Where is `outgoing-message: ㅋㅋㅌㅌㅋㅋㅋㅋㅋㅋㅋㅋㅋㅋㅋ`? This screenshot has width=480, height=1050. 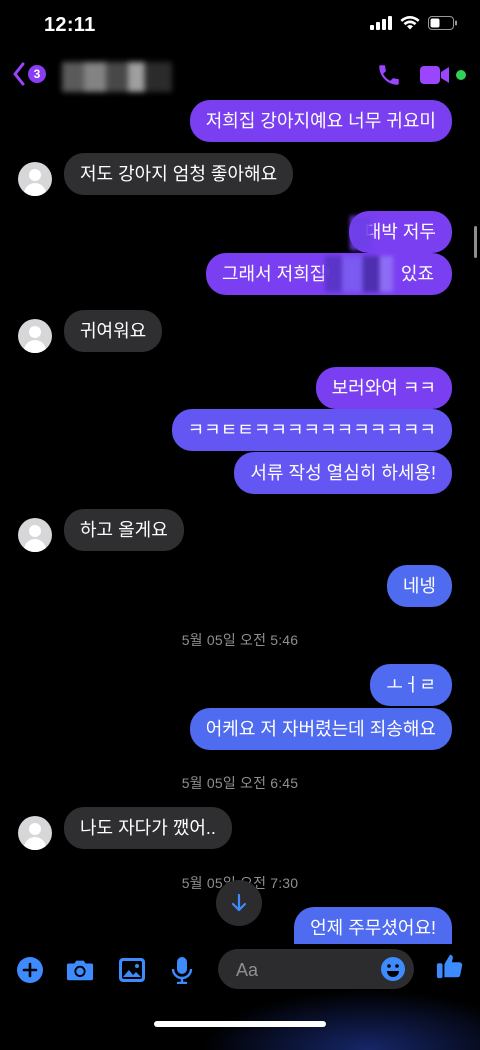
outgoing-message: ㅋㅋㅌㅌㅋㅋㅋㅋㅋㅋㅋㅋㅋㅋㅋ is located at coordinates (311, 430).